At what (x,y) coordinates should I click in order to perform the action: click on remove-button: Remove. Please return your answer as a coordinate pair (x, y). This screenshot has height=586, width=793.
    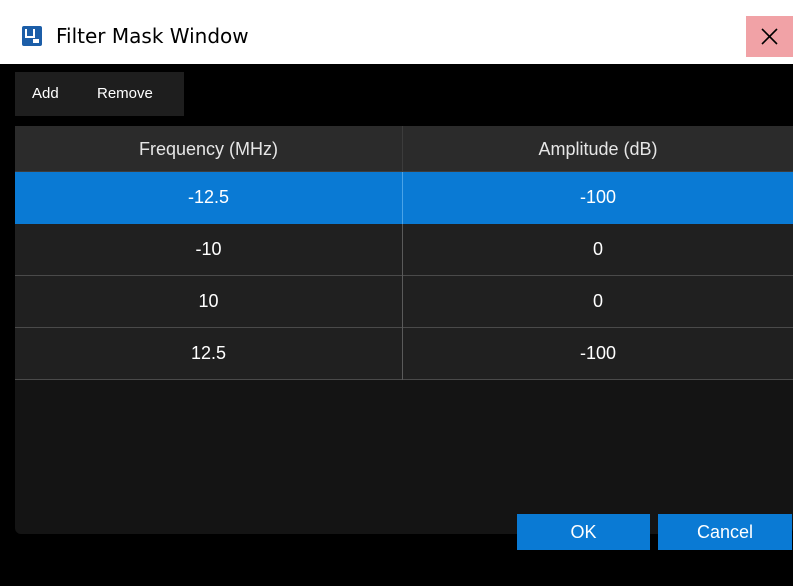
    Looking at the image, I should click on (125, 94).